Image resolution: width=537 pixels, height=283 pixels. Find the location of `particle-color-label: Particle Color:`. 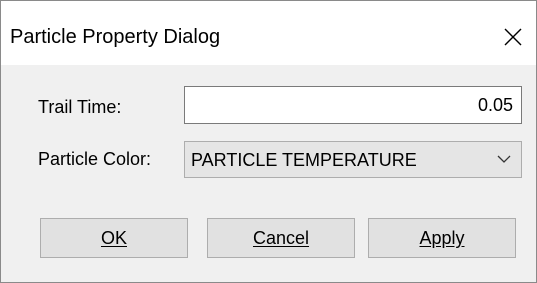

particle-color-label: Particle Color: is located at coordinates (95, 159).